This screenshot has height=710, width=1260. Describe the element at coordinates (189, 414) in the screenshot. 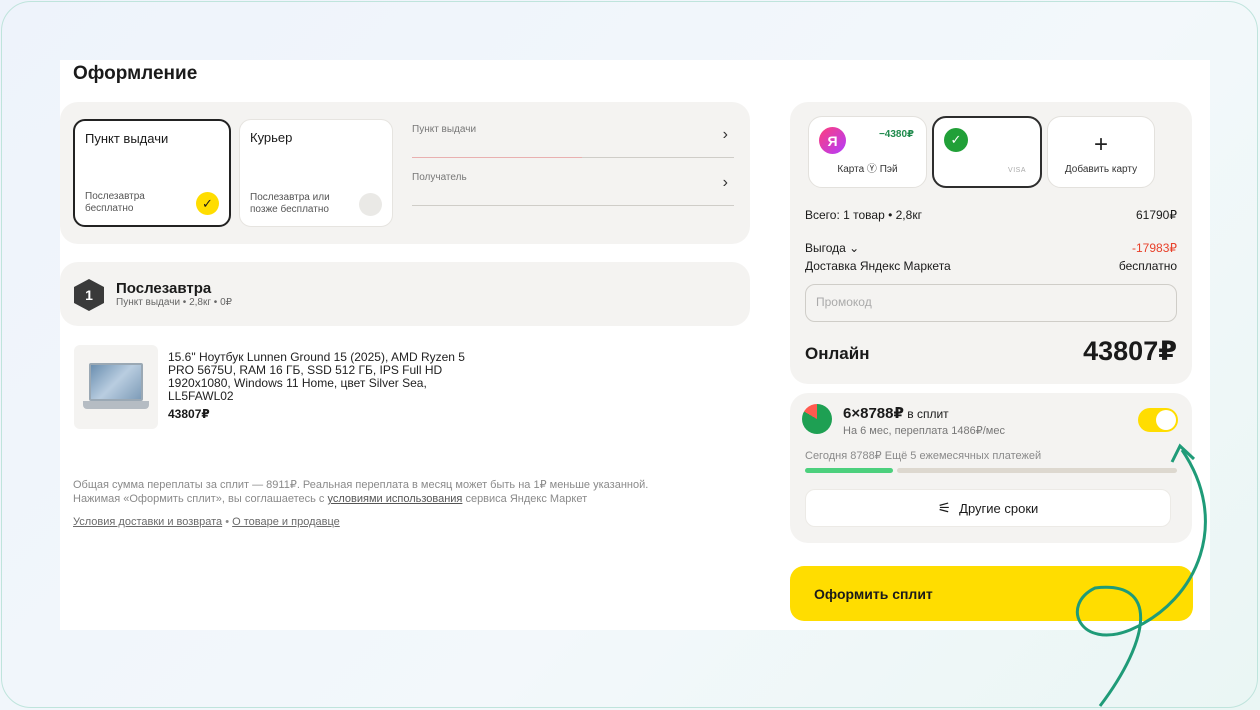

I see `product-price: 43807₽` at that location.